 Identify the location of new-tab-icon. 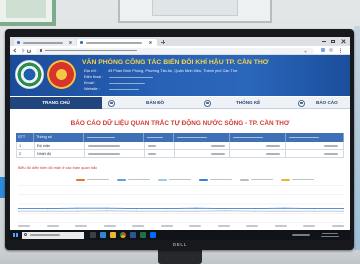
(163, 42).